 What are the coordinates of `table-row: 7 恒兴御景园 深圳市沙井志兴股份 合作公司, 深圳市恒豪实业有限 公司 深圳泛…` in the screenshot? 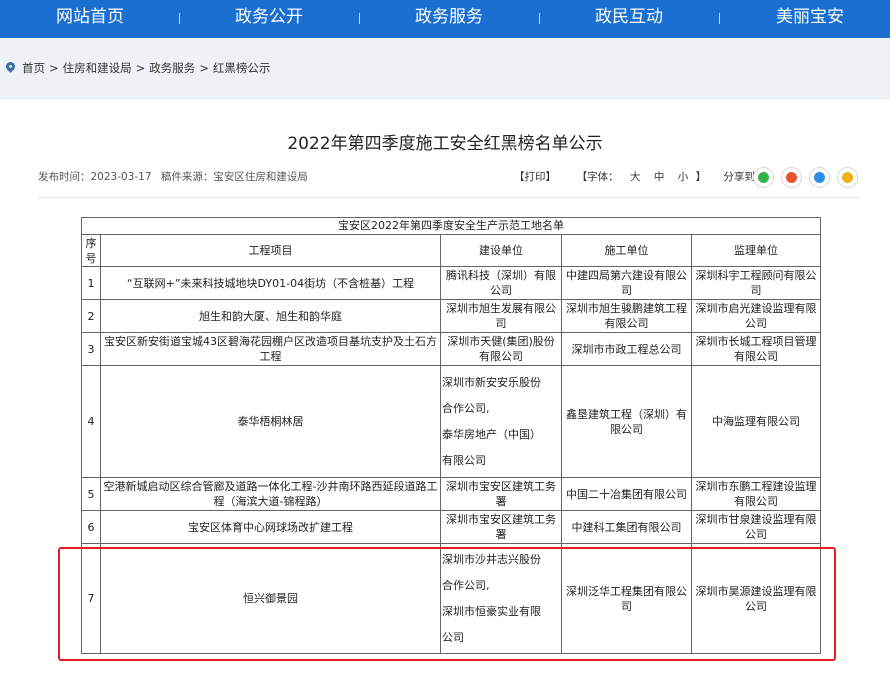 It's located at (451, 598).